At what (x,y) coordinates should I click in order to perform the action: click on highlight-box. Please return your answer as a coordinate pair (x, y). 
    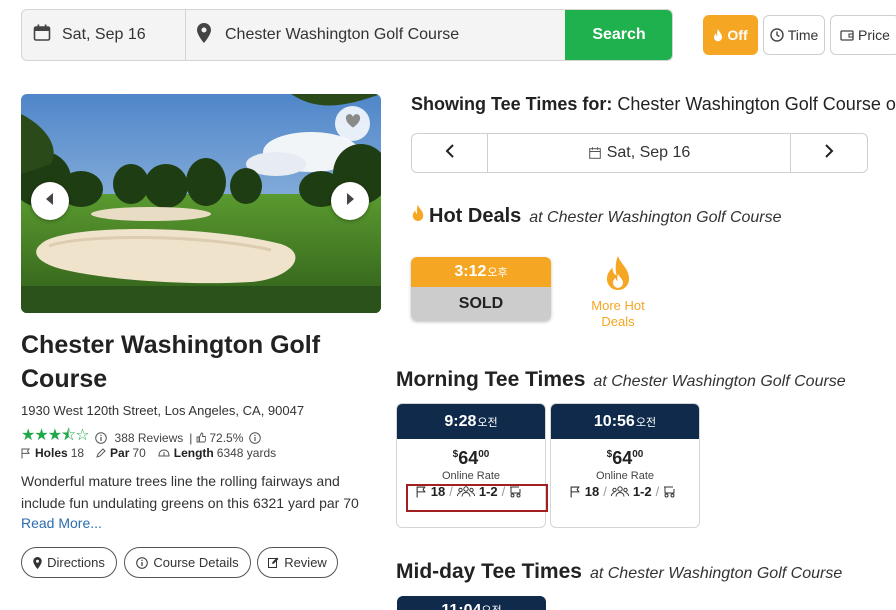
    Looking at the image, I should click on (477, 498).